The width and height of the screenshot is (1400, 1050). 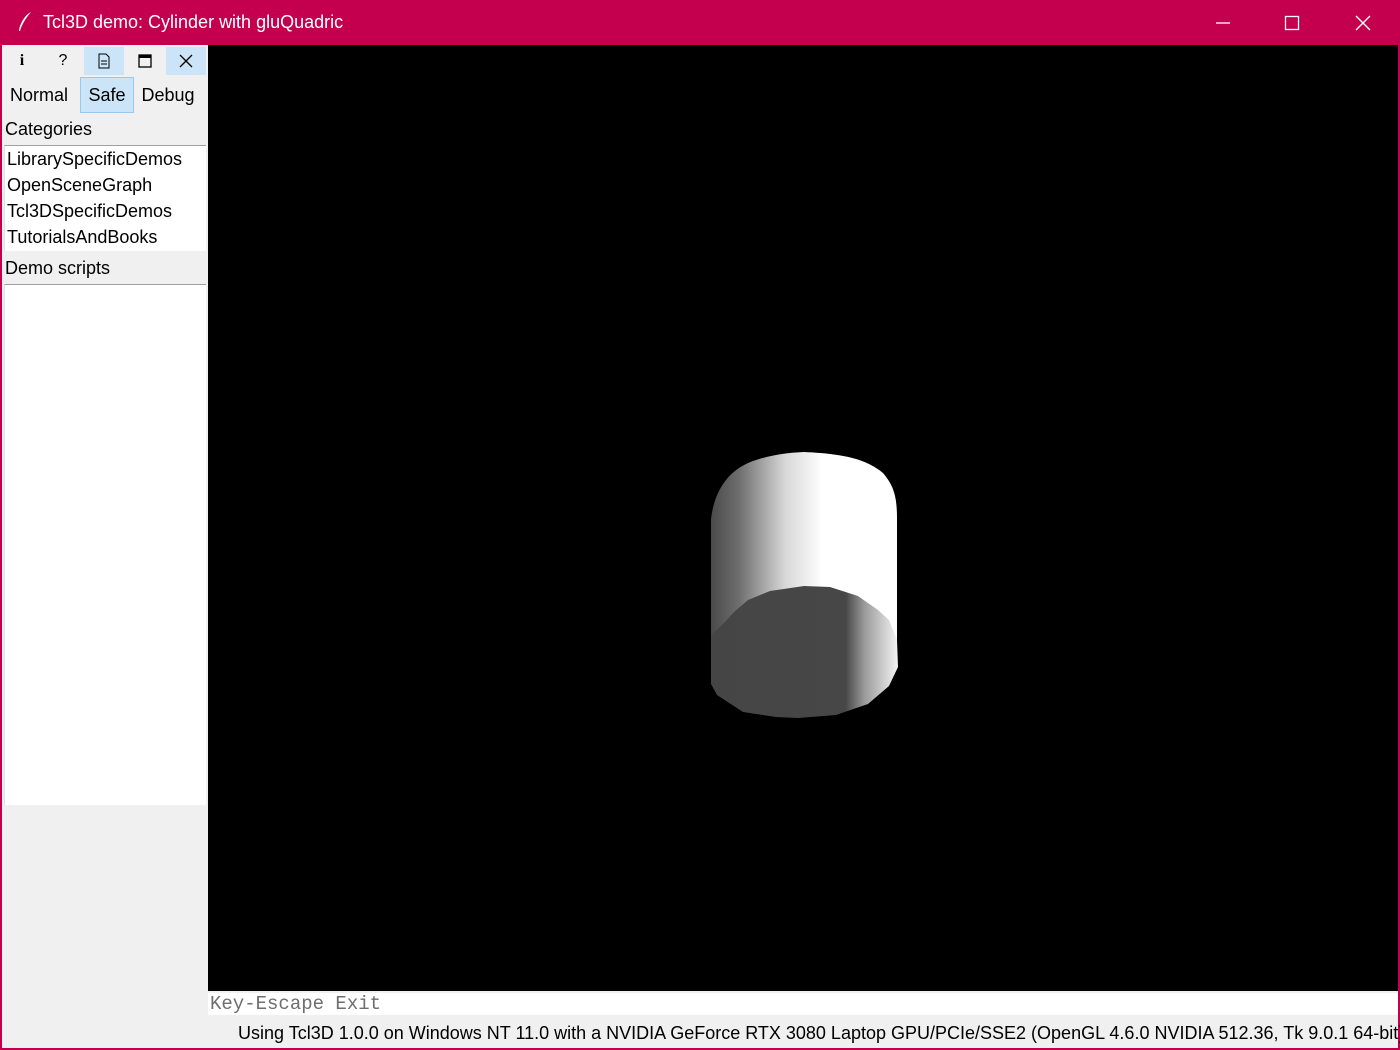 What do you see at coordinates (168, 95) in the screenshot?
I see `mode-debug-button: Debug` at bounding box center [168, 95].